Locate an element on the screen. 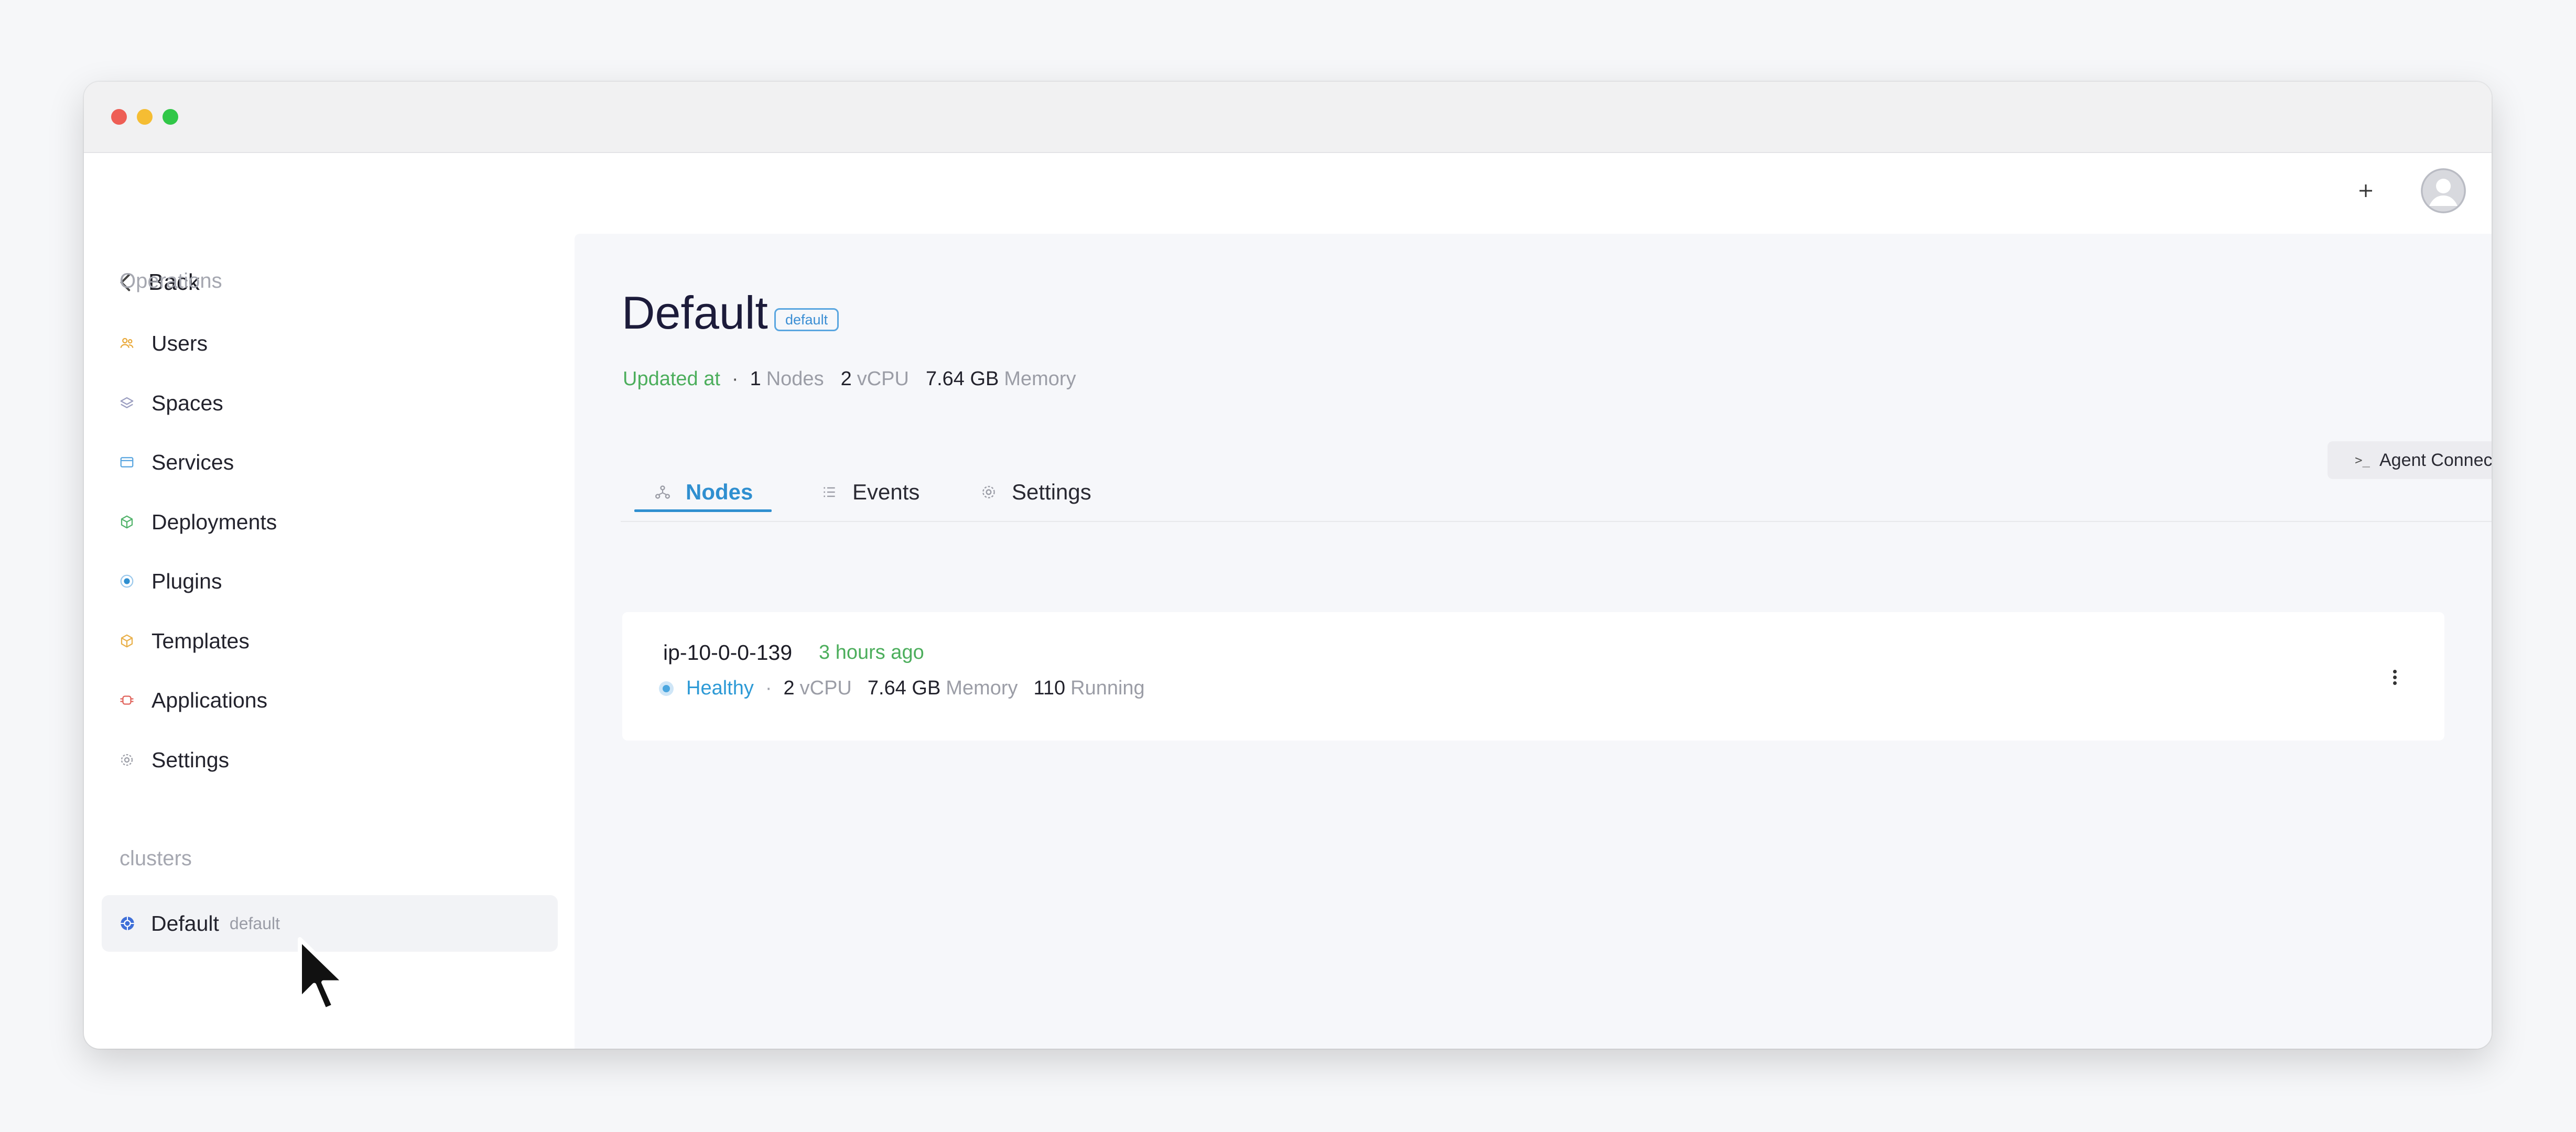 This screenshot has width=2576, height=1132. updated-label: Updated at is located at coordinates (671, 379).